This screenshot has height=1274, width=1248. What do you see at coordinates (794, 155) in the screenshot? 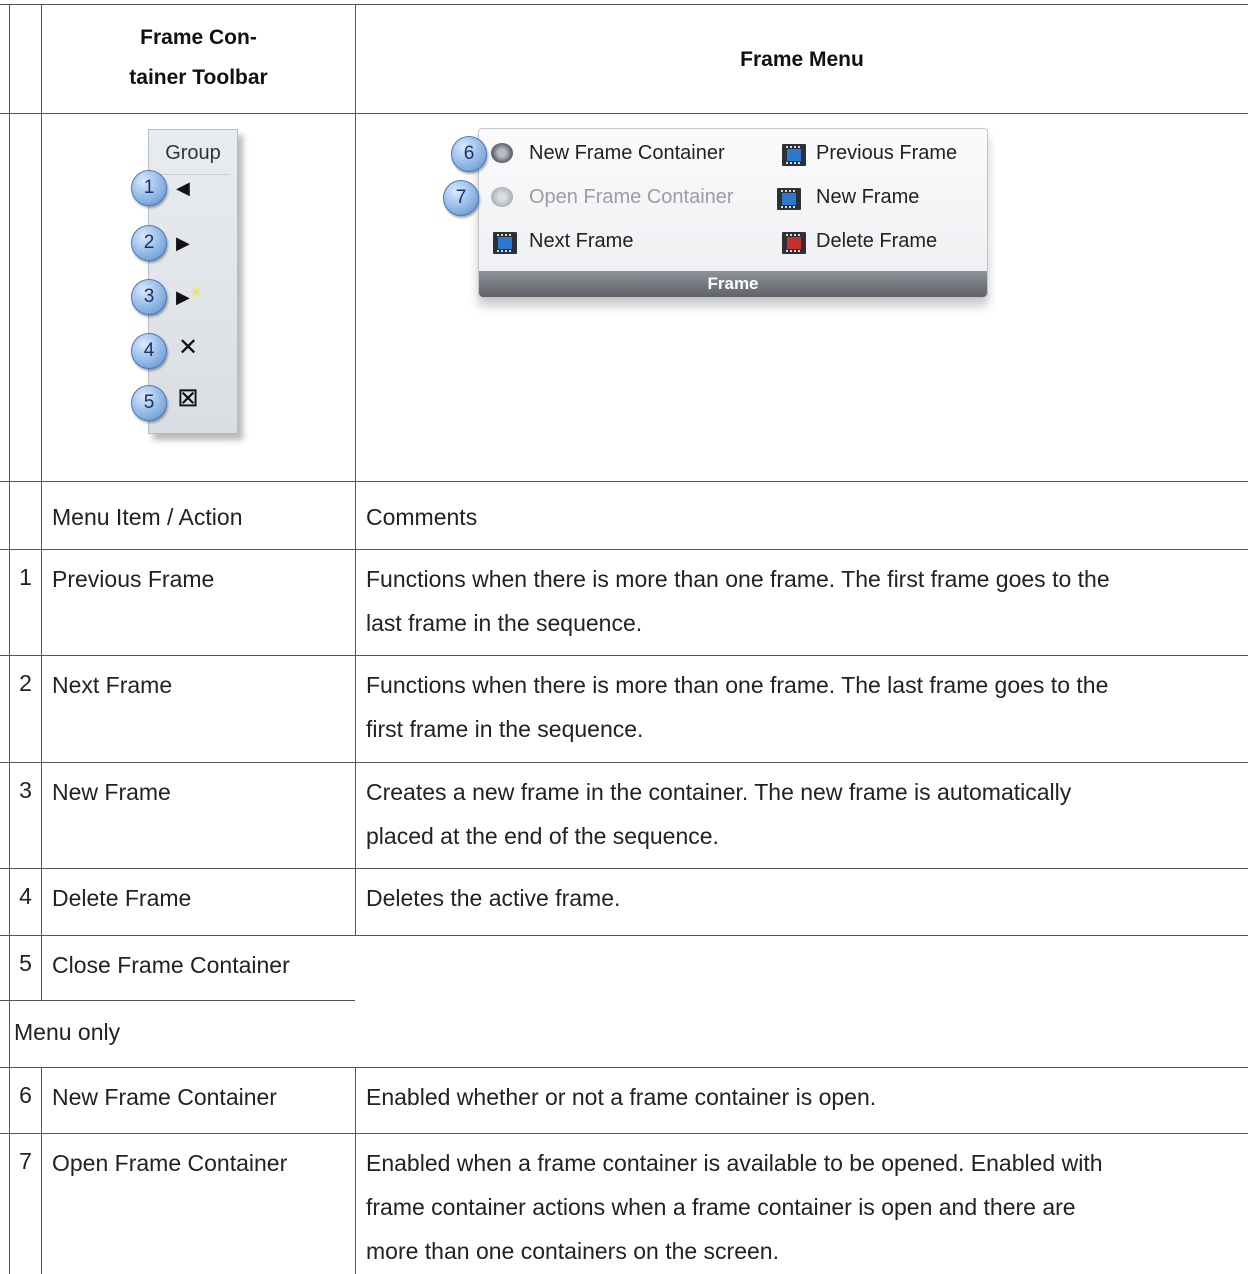
I see `previous-frame-icon` at bounding box center [794, 155].